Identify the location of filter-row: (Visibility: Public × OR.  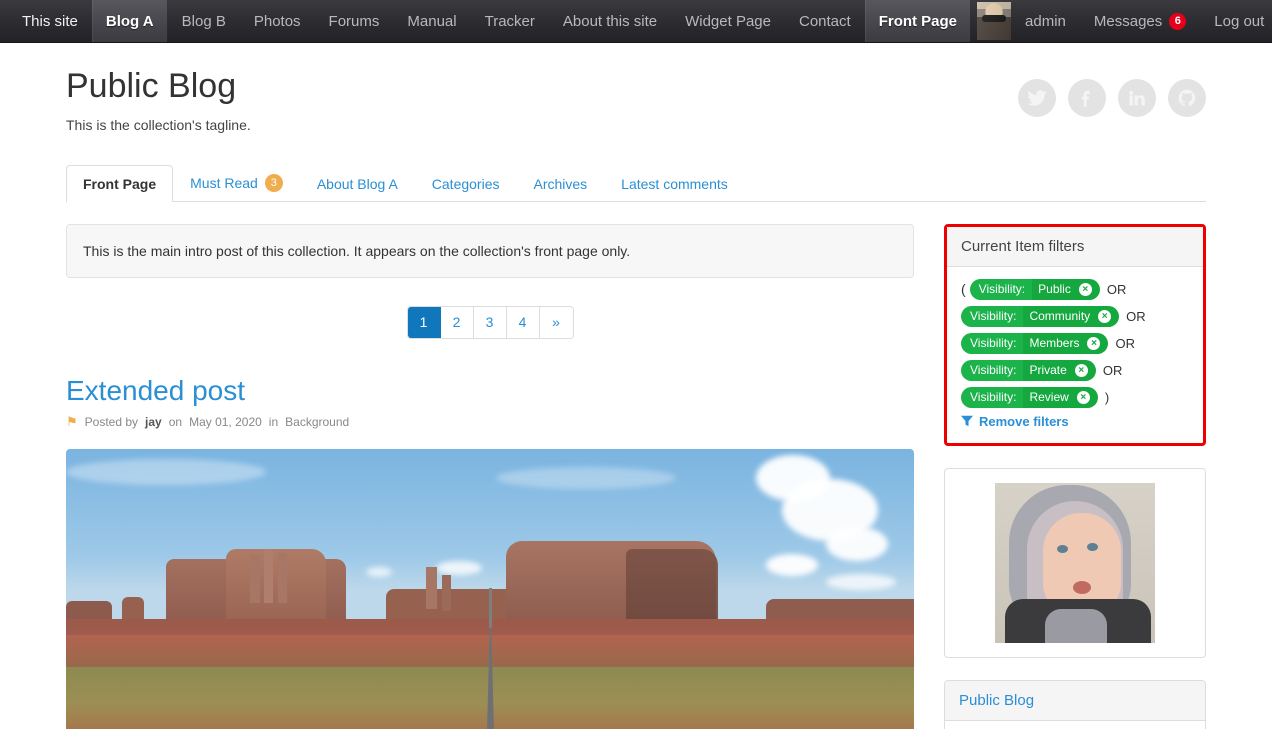
(1075, 289).